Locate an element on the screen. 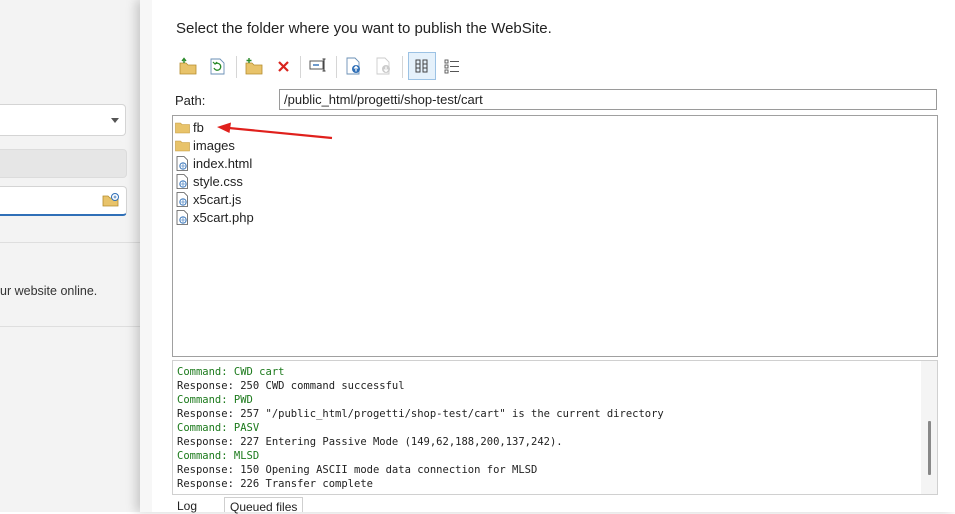  details-view-icon is located at coordinates (421, 66).